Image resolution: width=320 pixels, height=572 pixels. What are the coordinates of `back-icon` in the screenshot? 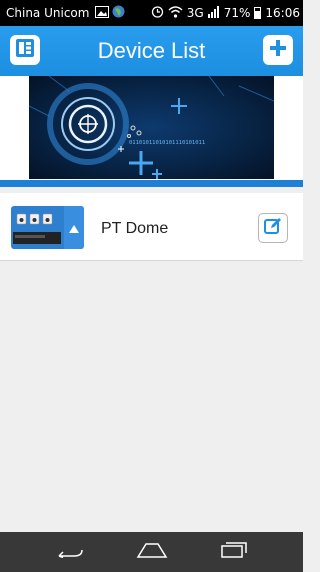 It's located at (70, 552).